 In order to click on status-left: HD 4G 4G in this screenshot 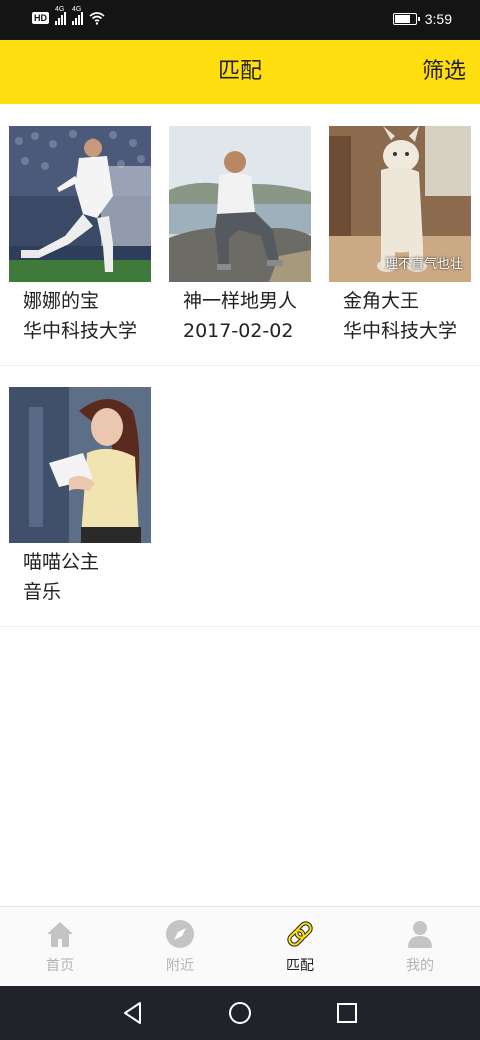, I will do `click(68, 15)`.